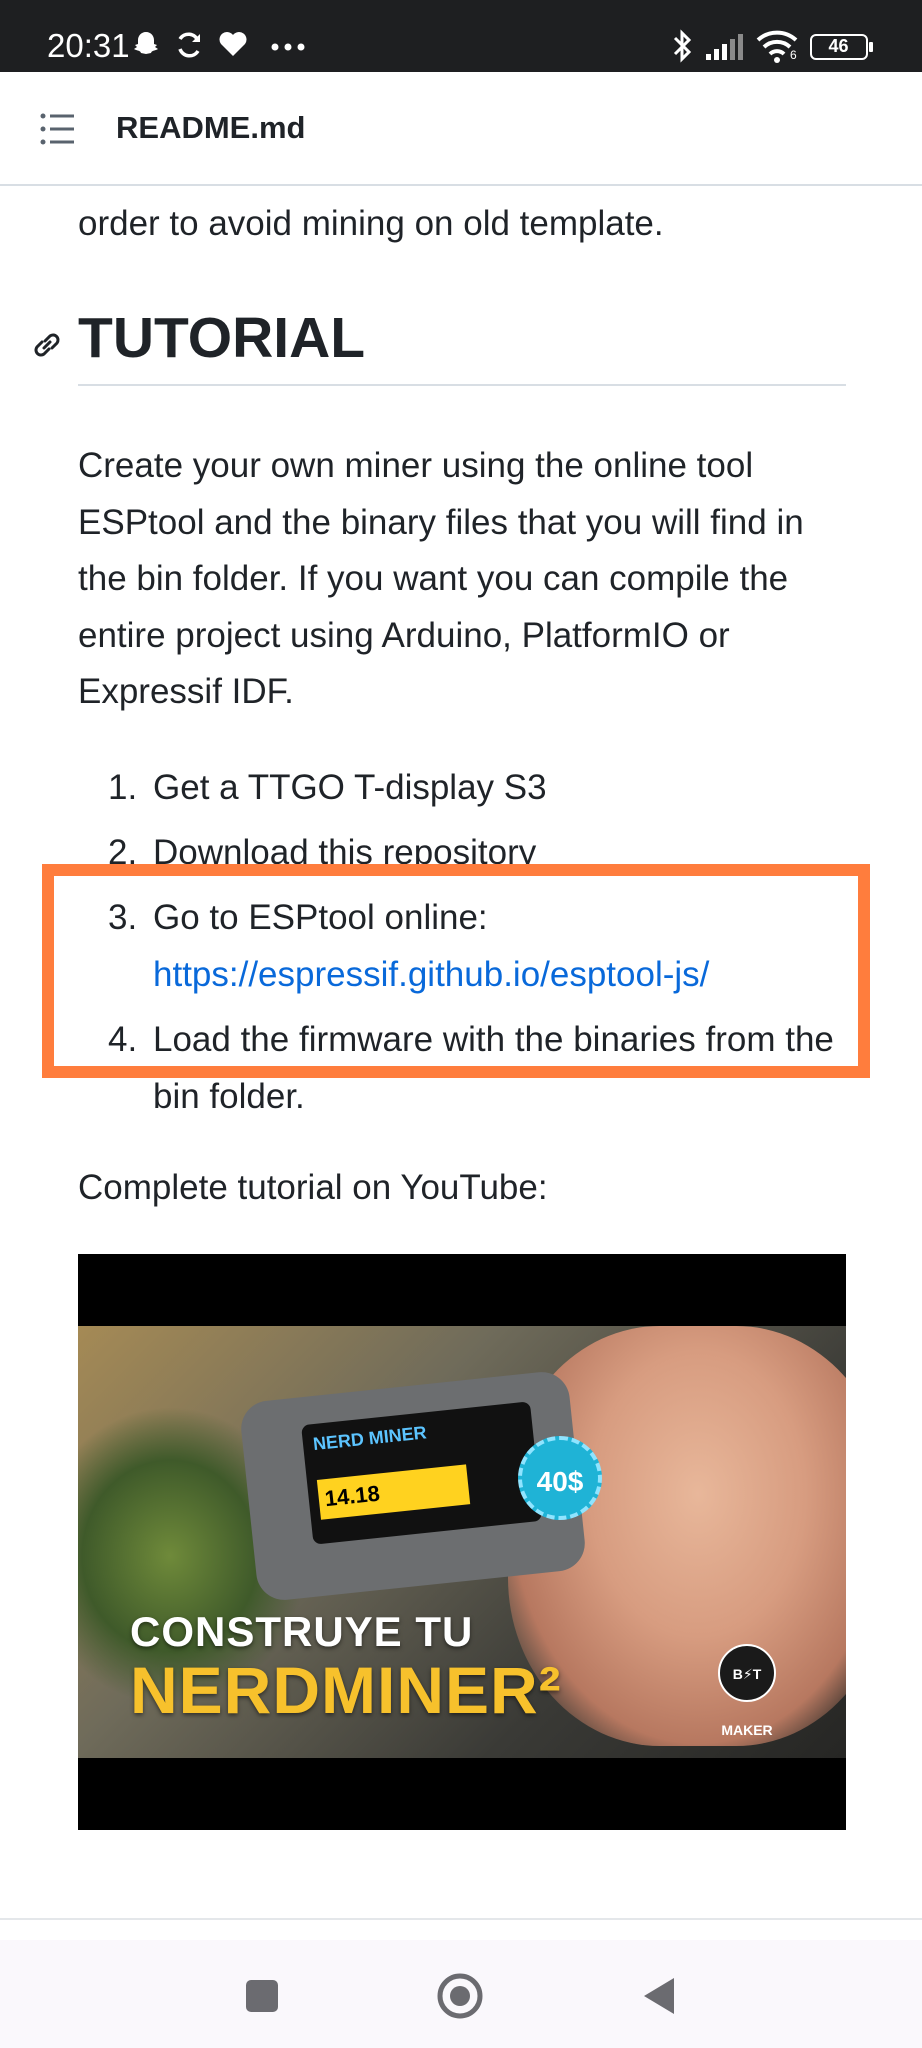 The height and width of the screenshot is (2048, 922). What do you see at coordinates (871, 47) in the screenshot?
I see `battery-tip` at bounding box center [871, 47].